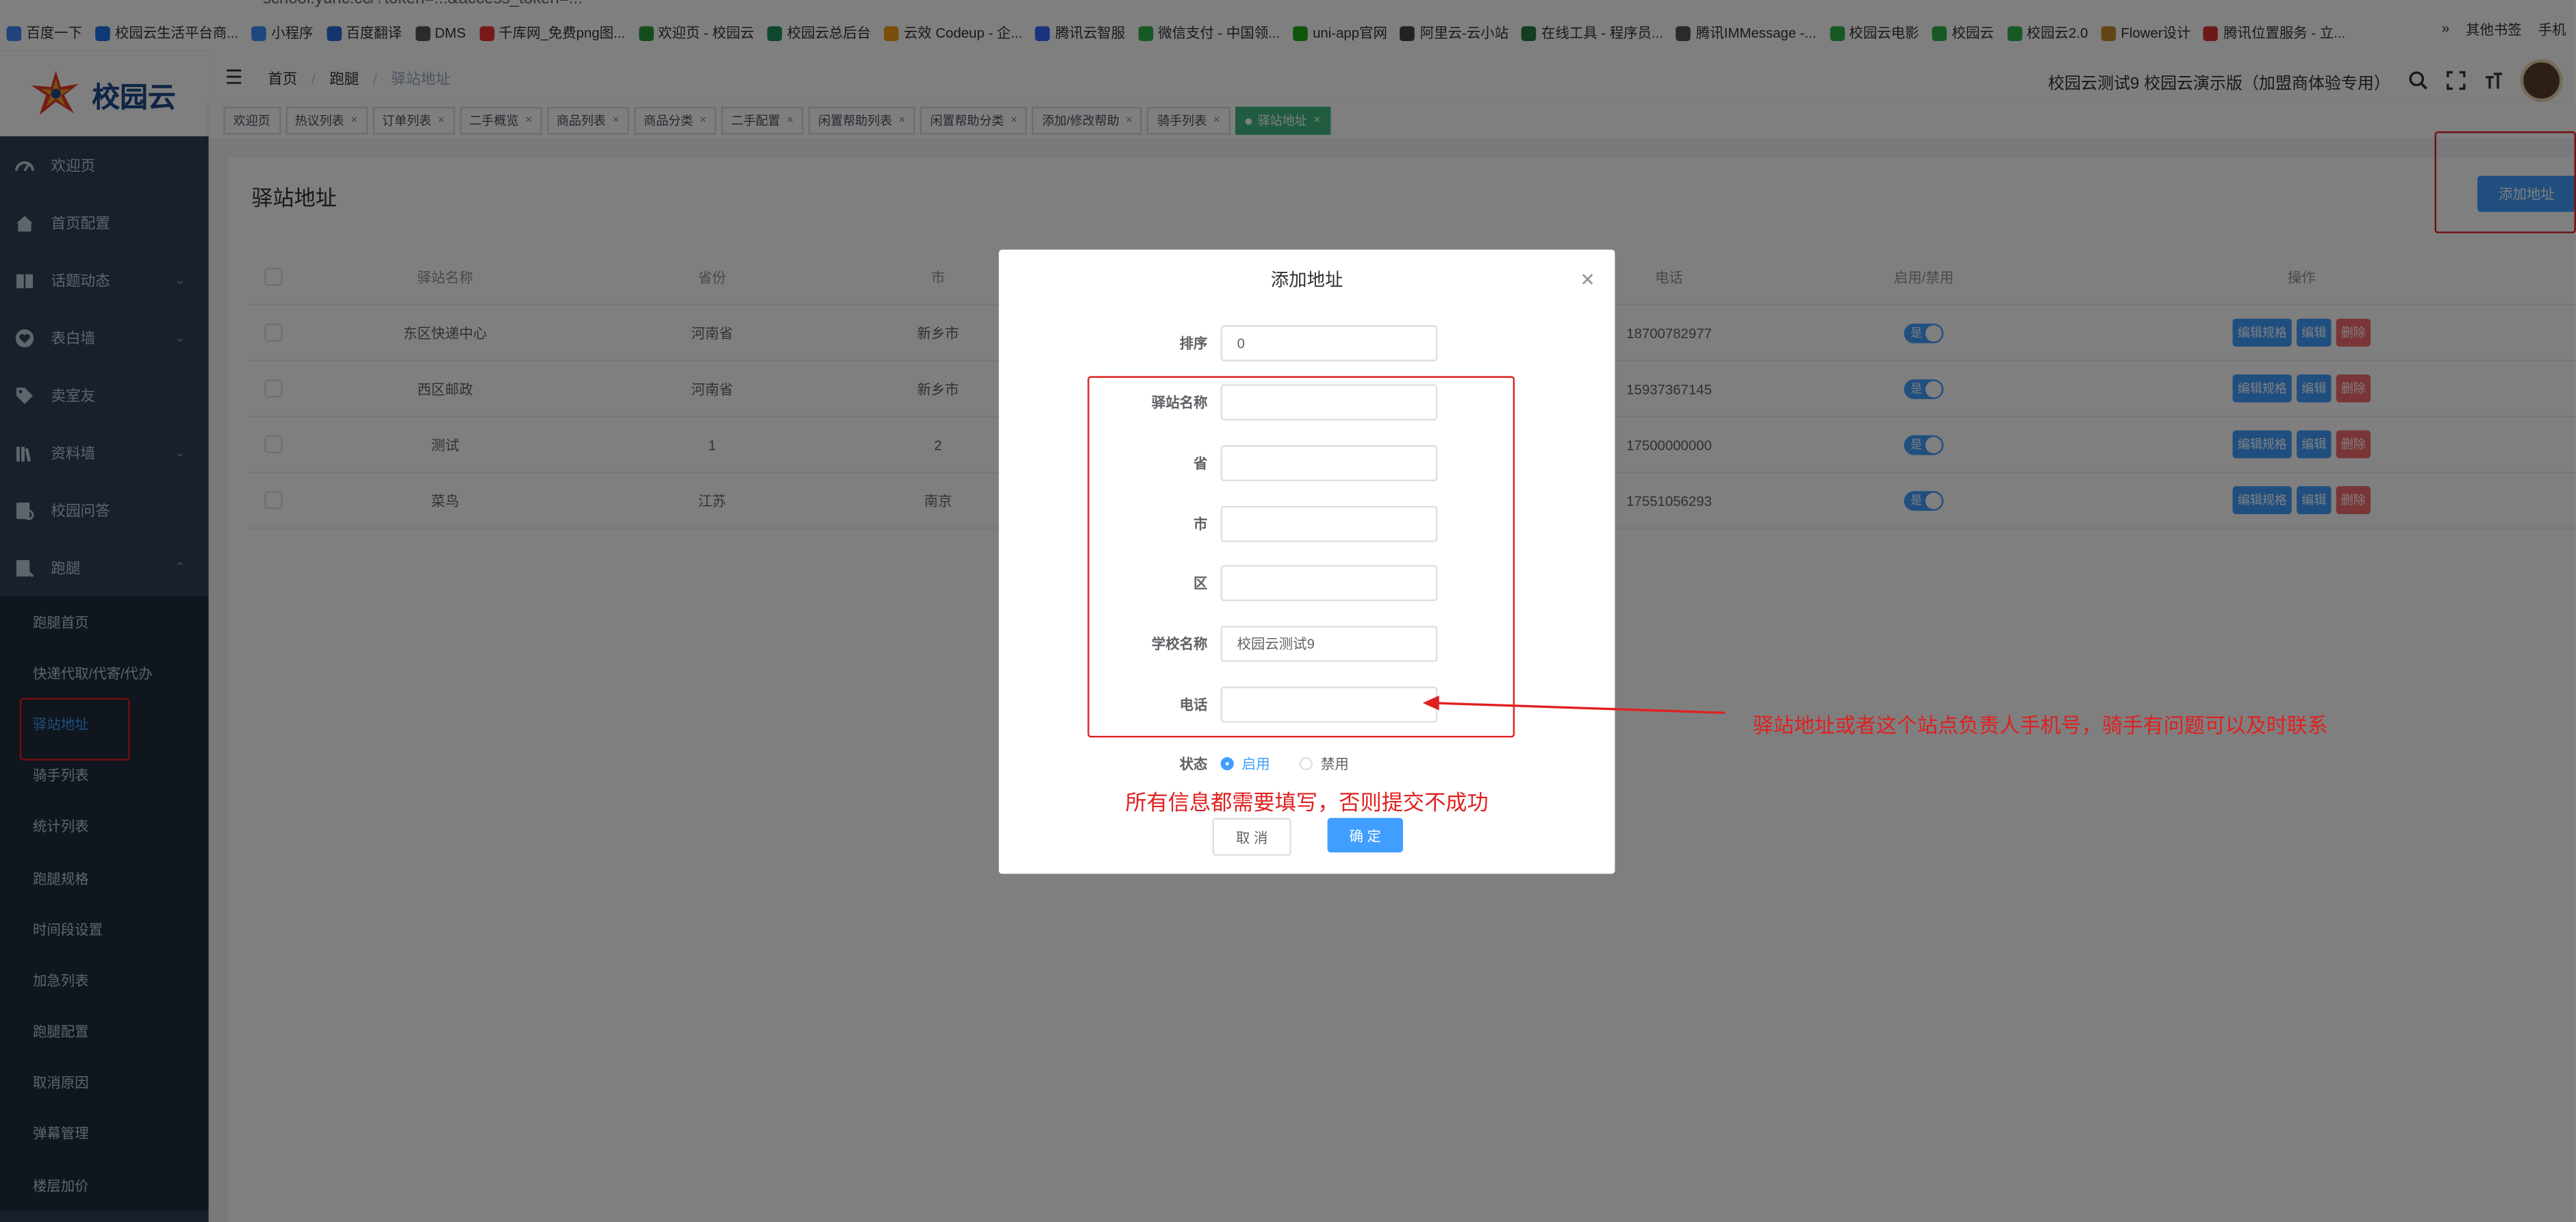 The image size is (2576, 1222). I want to click on form-row-district: 区, so click(1307, 583).